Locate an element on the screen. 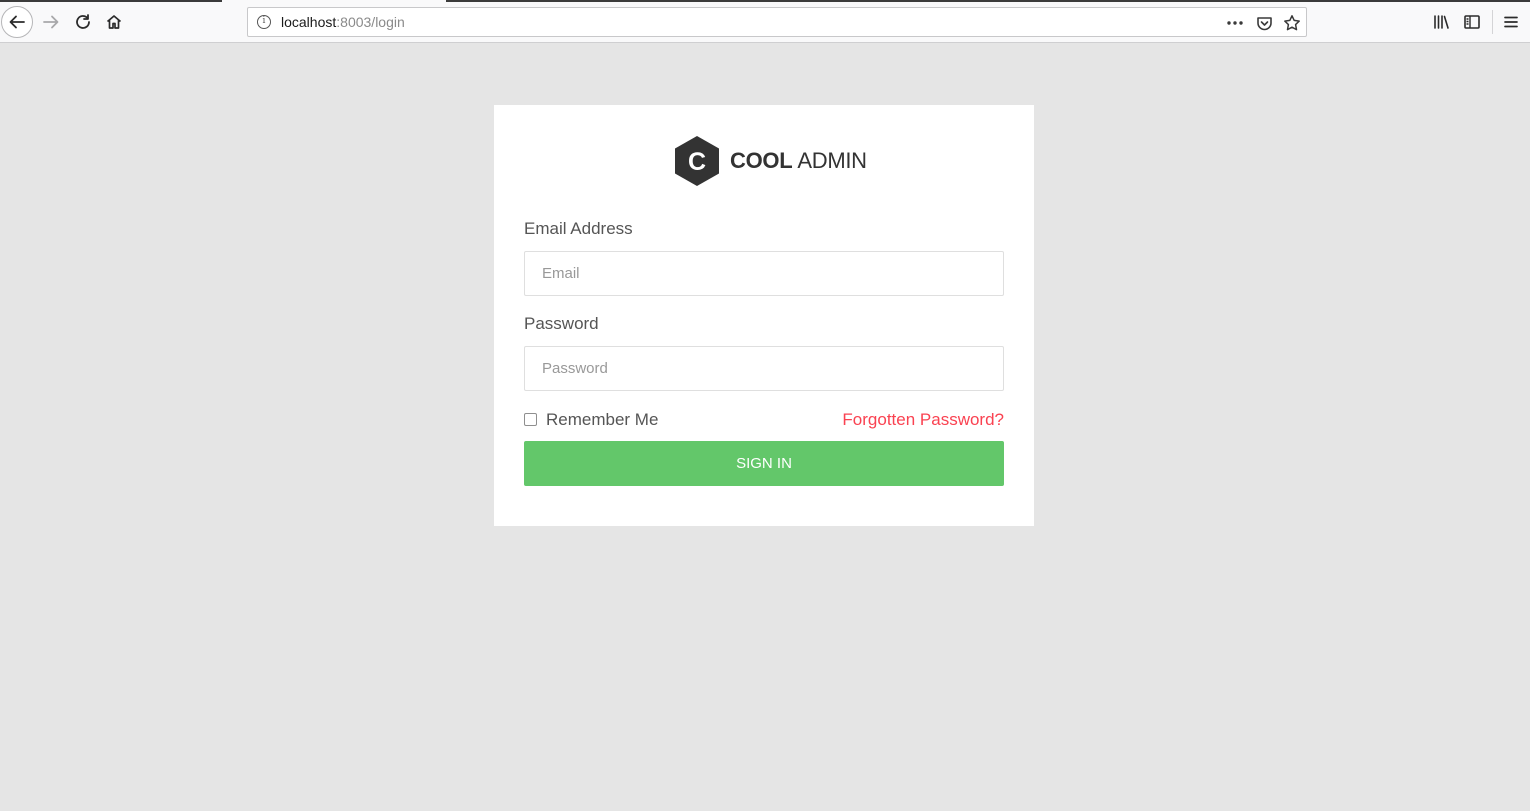  home-button is located at coordinates (114, 22).